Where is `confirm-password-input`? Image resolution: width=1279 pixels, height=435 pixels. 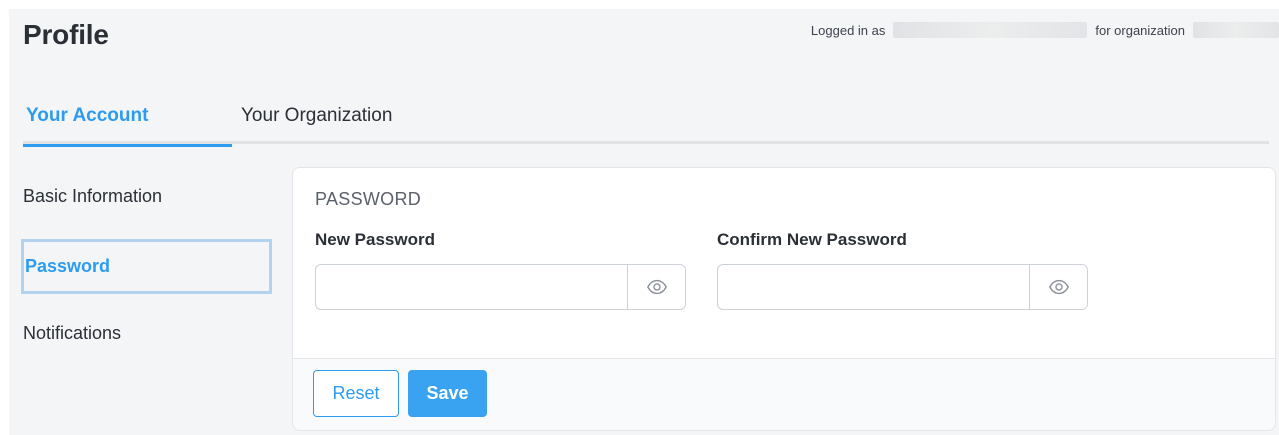 confirm-password-input is located at coordinates (873, 287).